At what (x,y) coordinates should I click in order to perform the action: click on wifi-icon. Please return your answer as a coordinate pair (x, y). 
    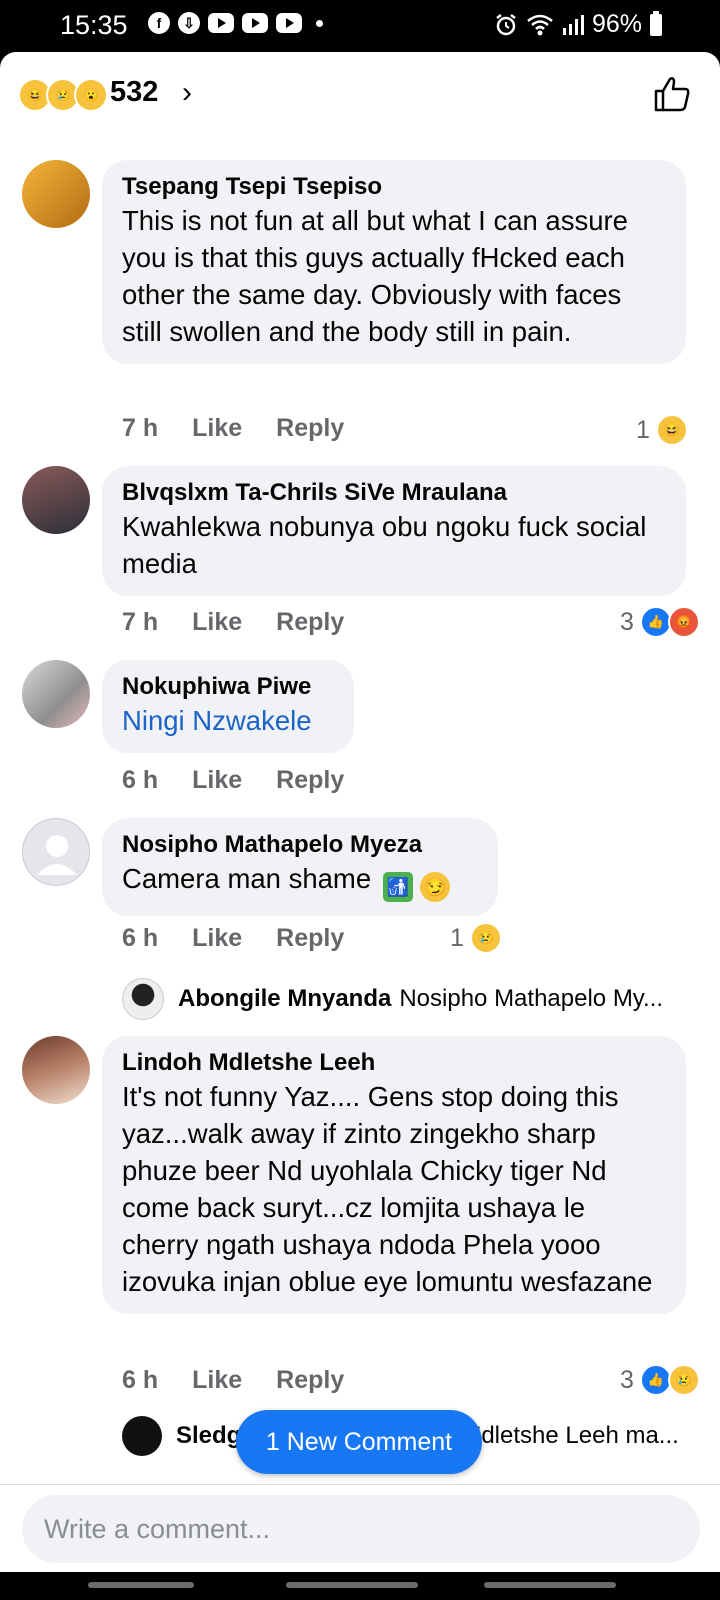
    Looking at the image, I should click on (540, 24).